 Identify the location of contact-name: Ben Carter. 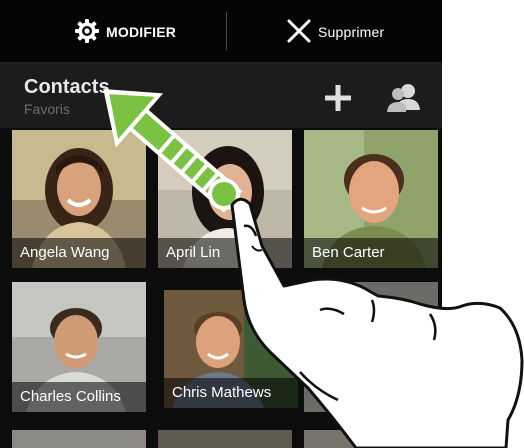
(371, 253).